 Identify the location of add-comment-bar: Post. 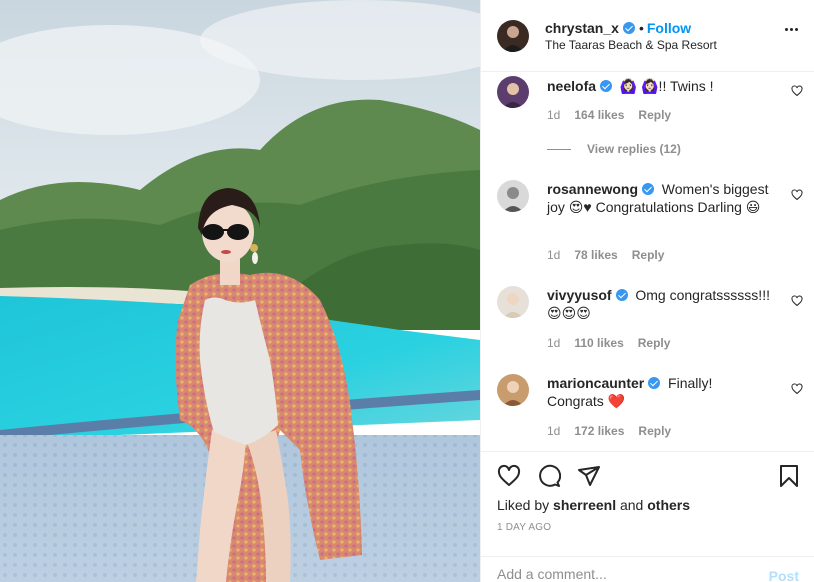
(647, 569).